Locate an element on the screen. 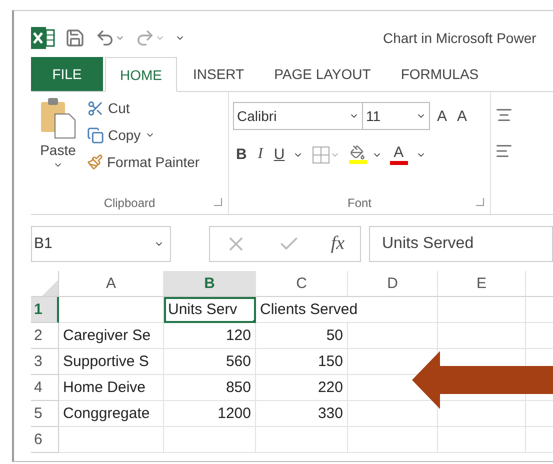 The height and width of the screenshot is (464, 553). name-box: B1 is located at coordinates (101, 244).